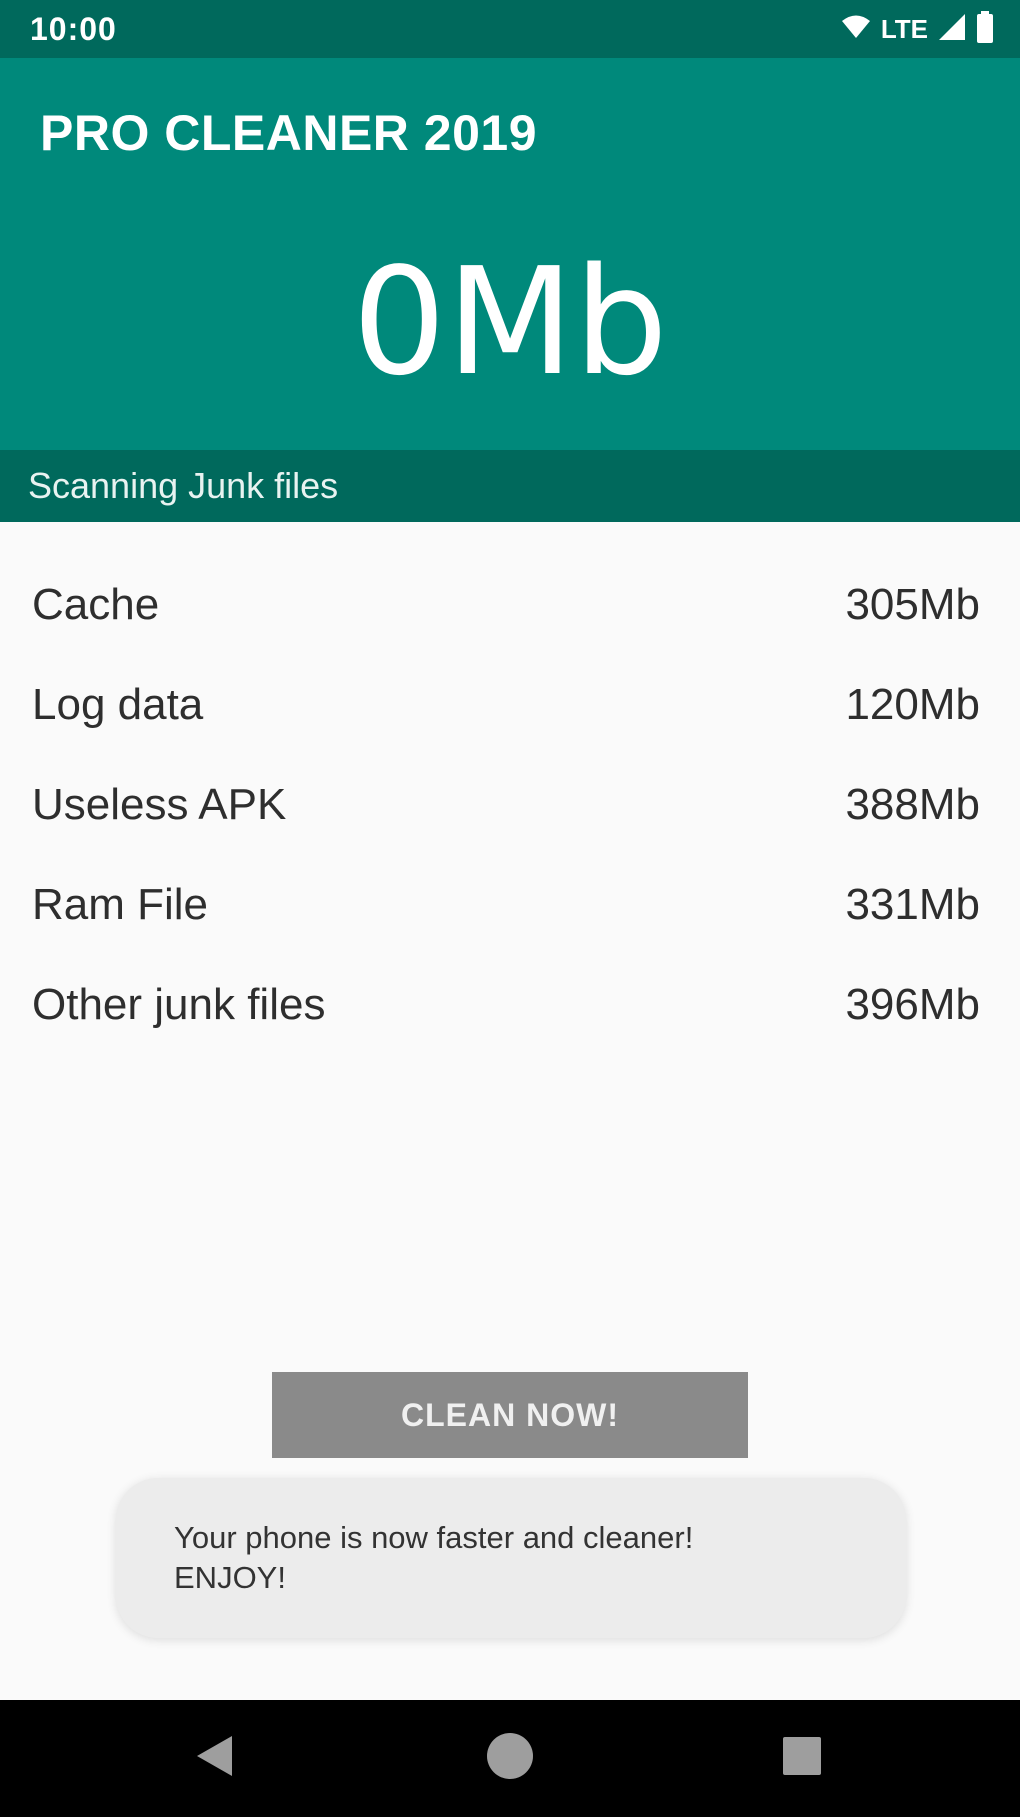 The width and height of the screenshot is (1020, 1817). What do you see at coordinates (904, 28) in the screenshot?
I see `network-type: LTE` at bounding box center [904, 28].